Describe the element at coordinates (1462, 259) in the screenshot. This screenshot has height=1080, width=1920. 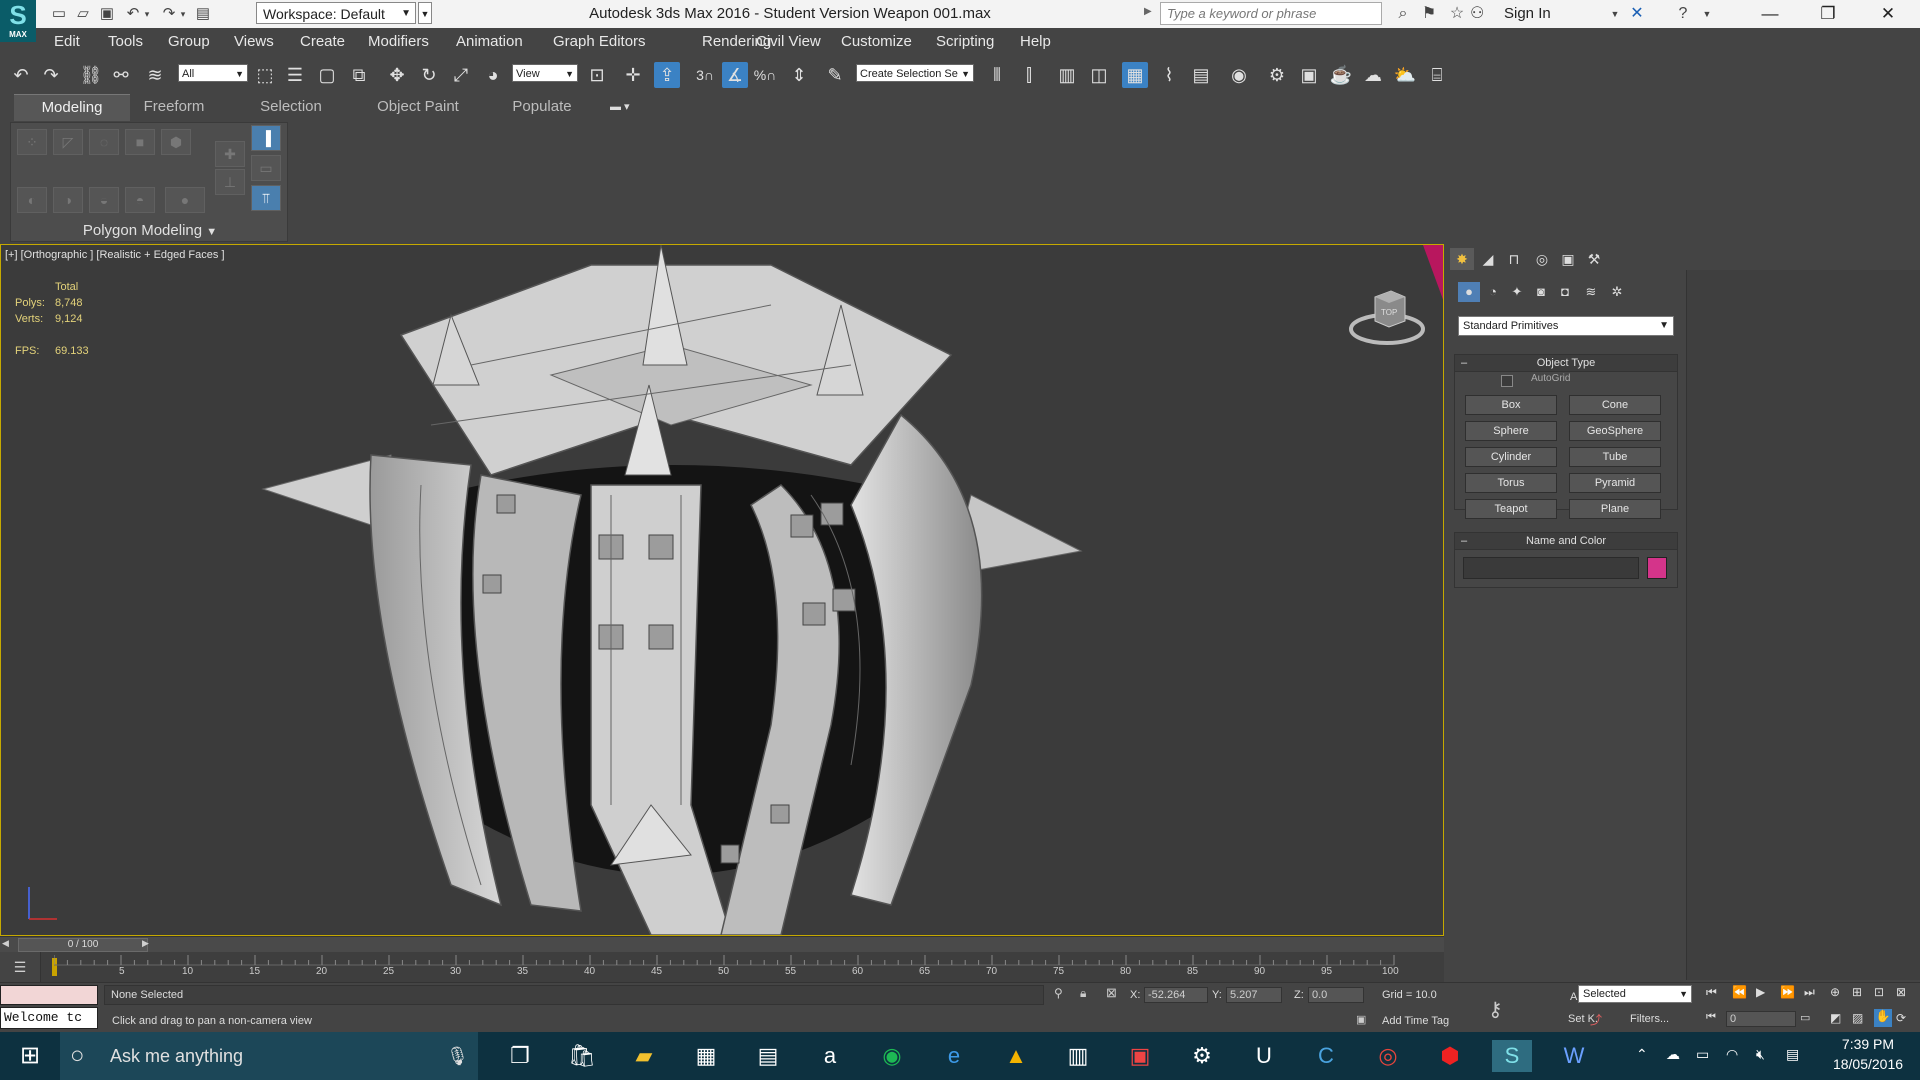
I see `create-panel-icon: ✸` at that location.